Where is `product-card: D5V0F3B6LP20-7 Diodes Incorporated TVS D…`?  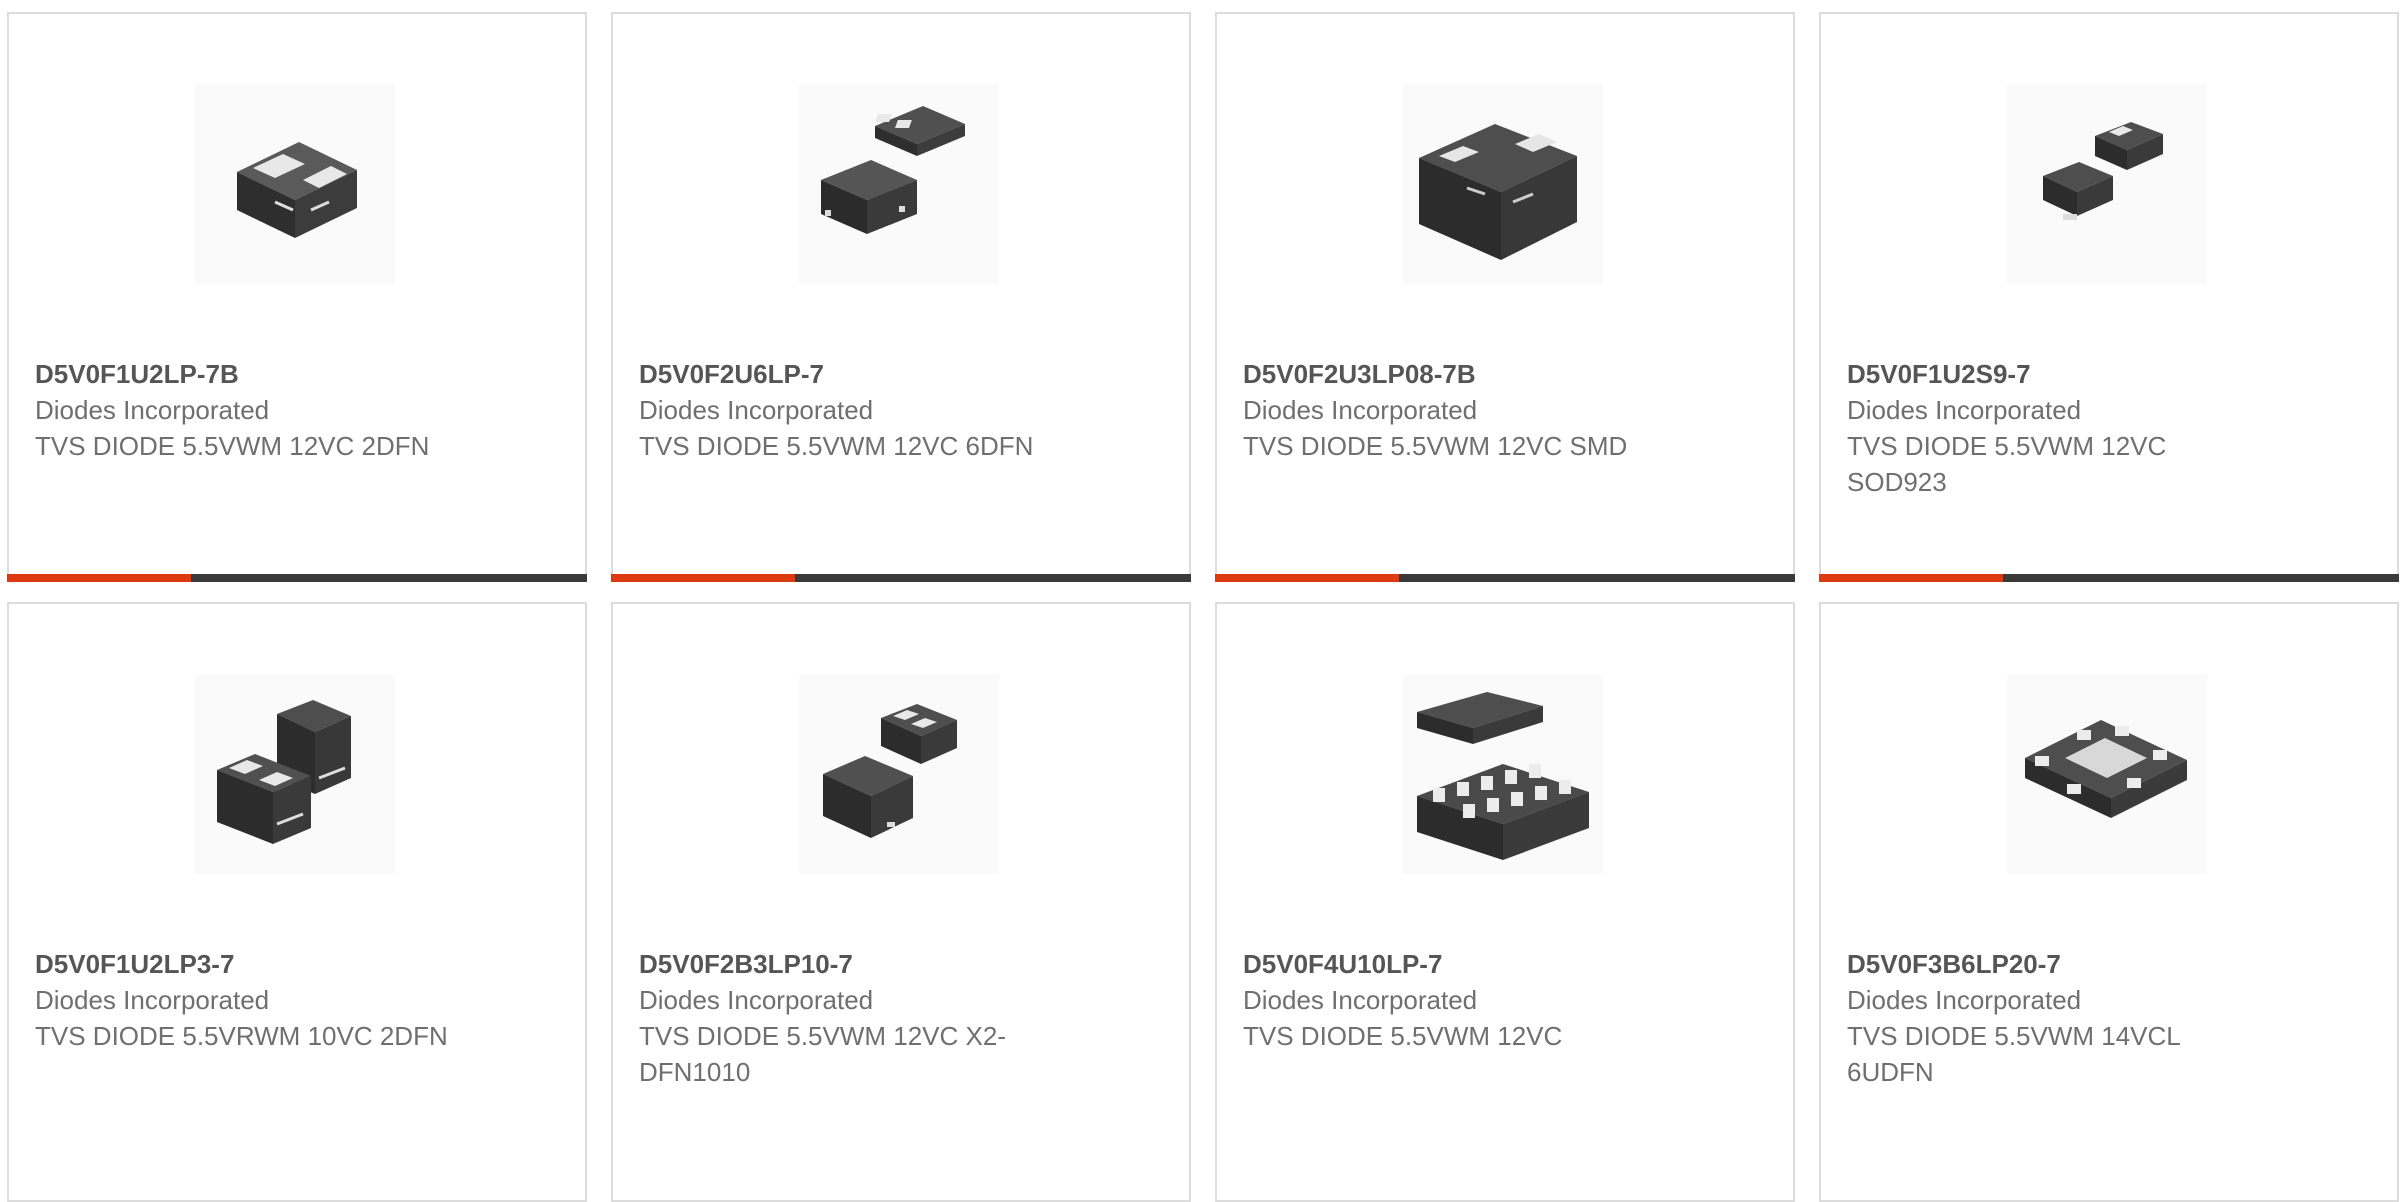
product-card: D5V0F3B6LP20-7 Diodes Incorporated TVS D… is located at coordinates (2109, 902).